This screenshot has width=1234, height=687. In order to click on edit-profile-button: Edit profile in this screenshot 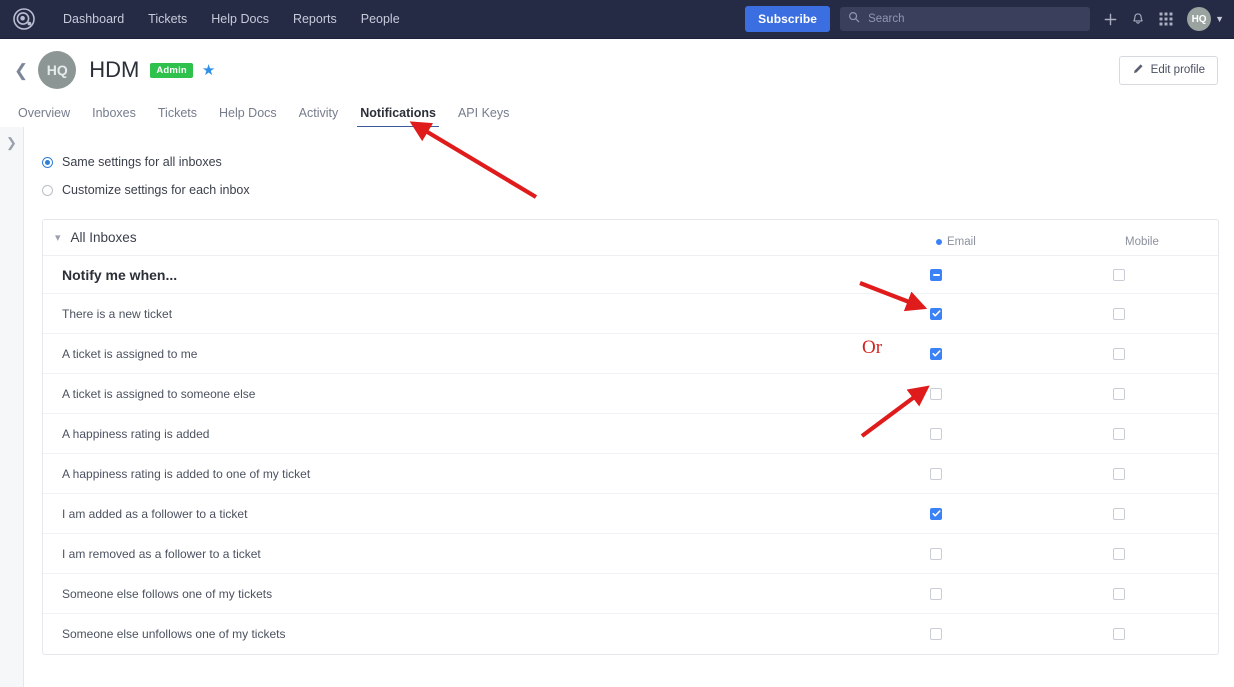, I will do `click(1168, 70)`.